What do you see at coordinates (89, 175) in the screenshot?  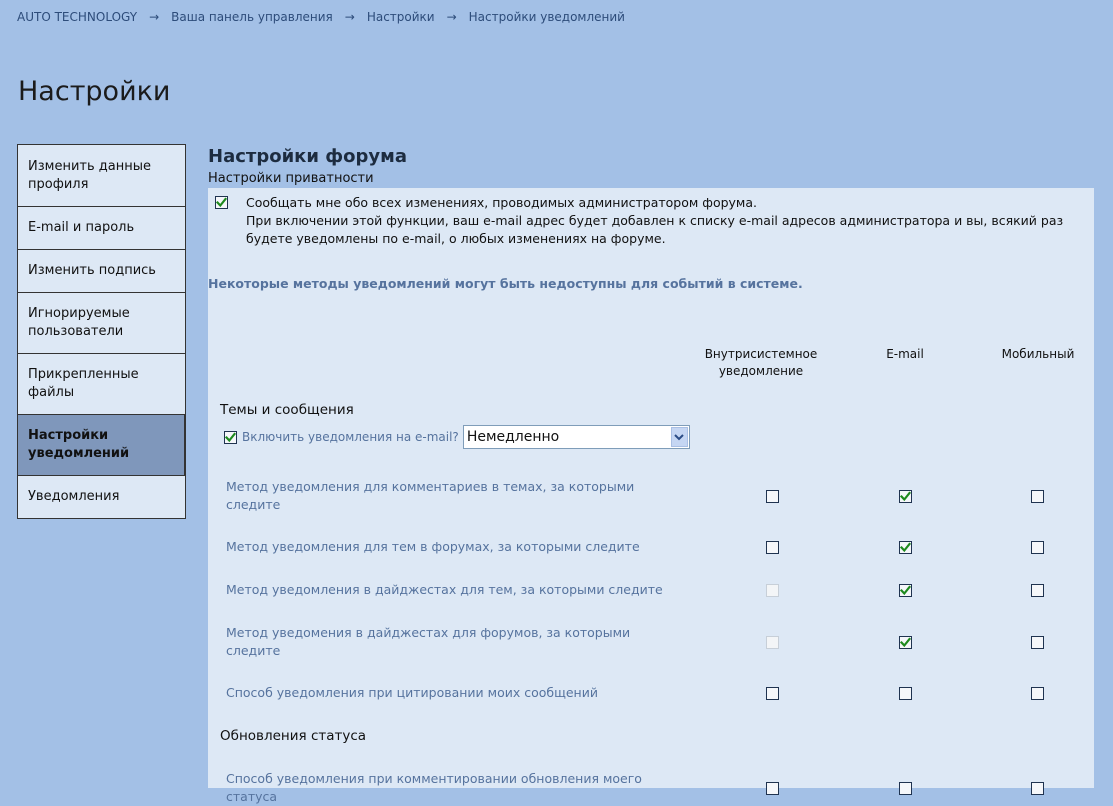 I see `sidebar-item-label: Изменить данные профиля` at bounding box center [89, 175].